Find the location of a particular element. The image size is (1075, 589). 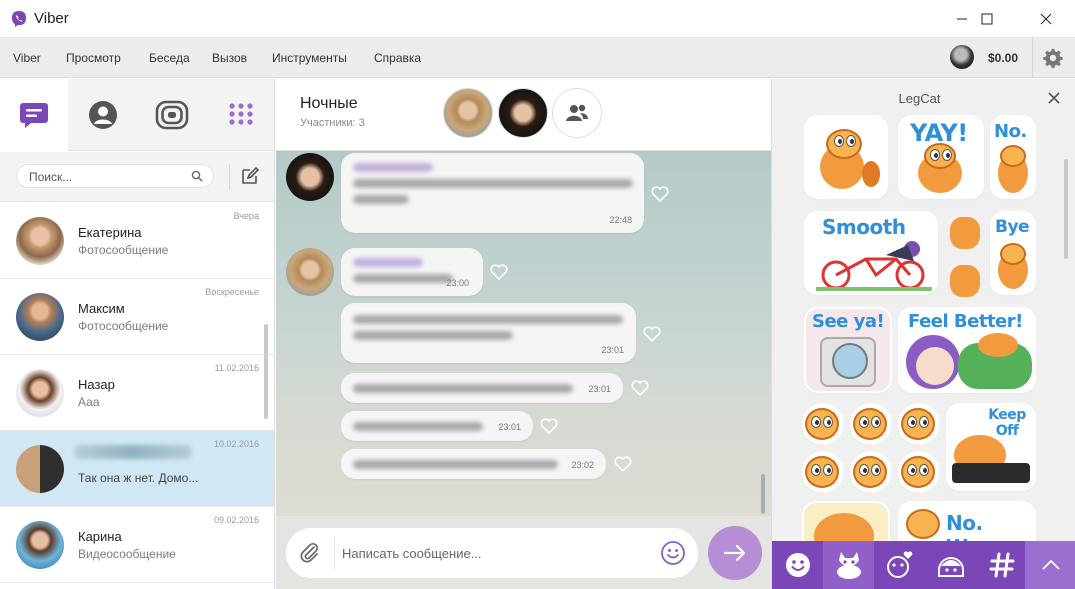

tab-chats is located at coordinates (34, 115).